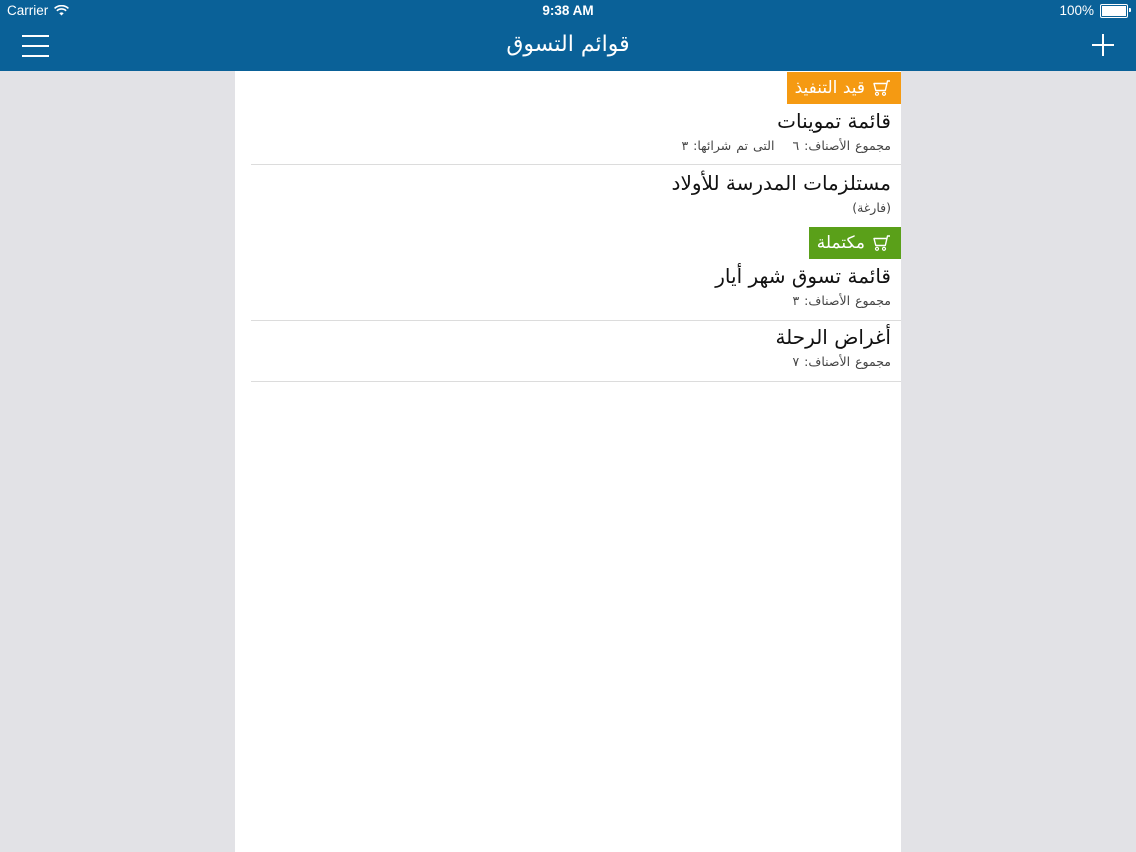  What do you see at coordinates (1103, 45) in the screenshot?
I see `plus-icon` at bounding box center [1103, 45].